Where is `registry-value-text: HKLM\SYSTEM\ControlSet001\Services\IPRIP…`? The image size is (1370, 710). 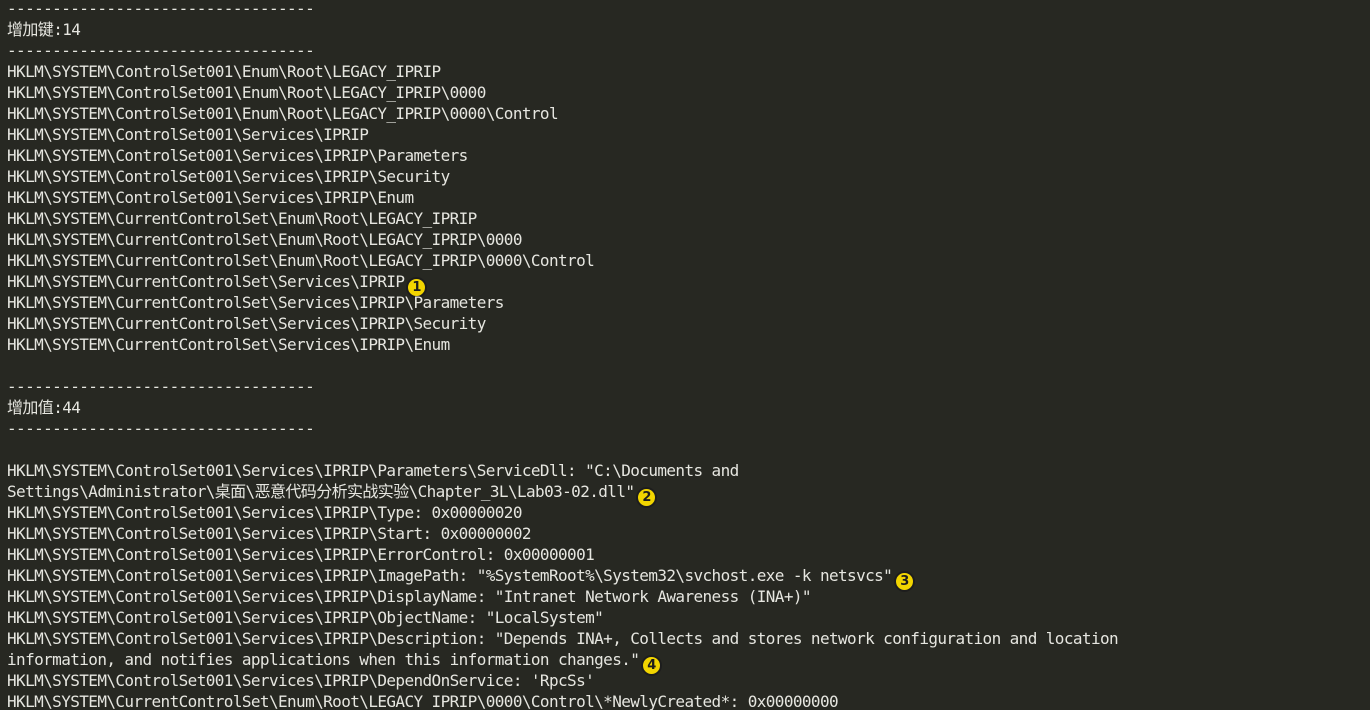 registry-value-text: HKLM\SYSTEM\ControlSet001\Services\IPRIP… is located at coordinates (450, 575).